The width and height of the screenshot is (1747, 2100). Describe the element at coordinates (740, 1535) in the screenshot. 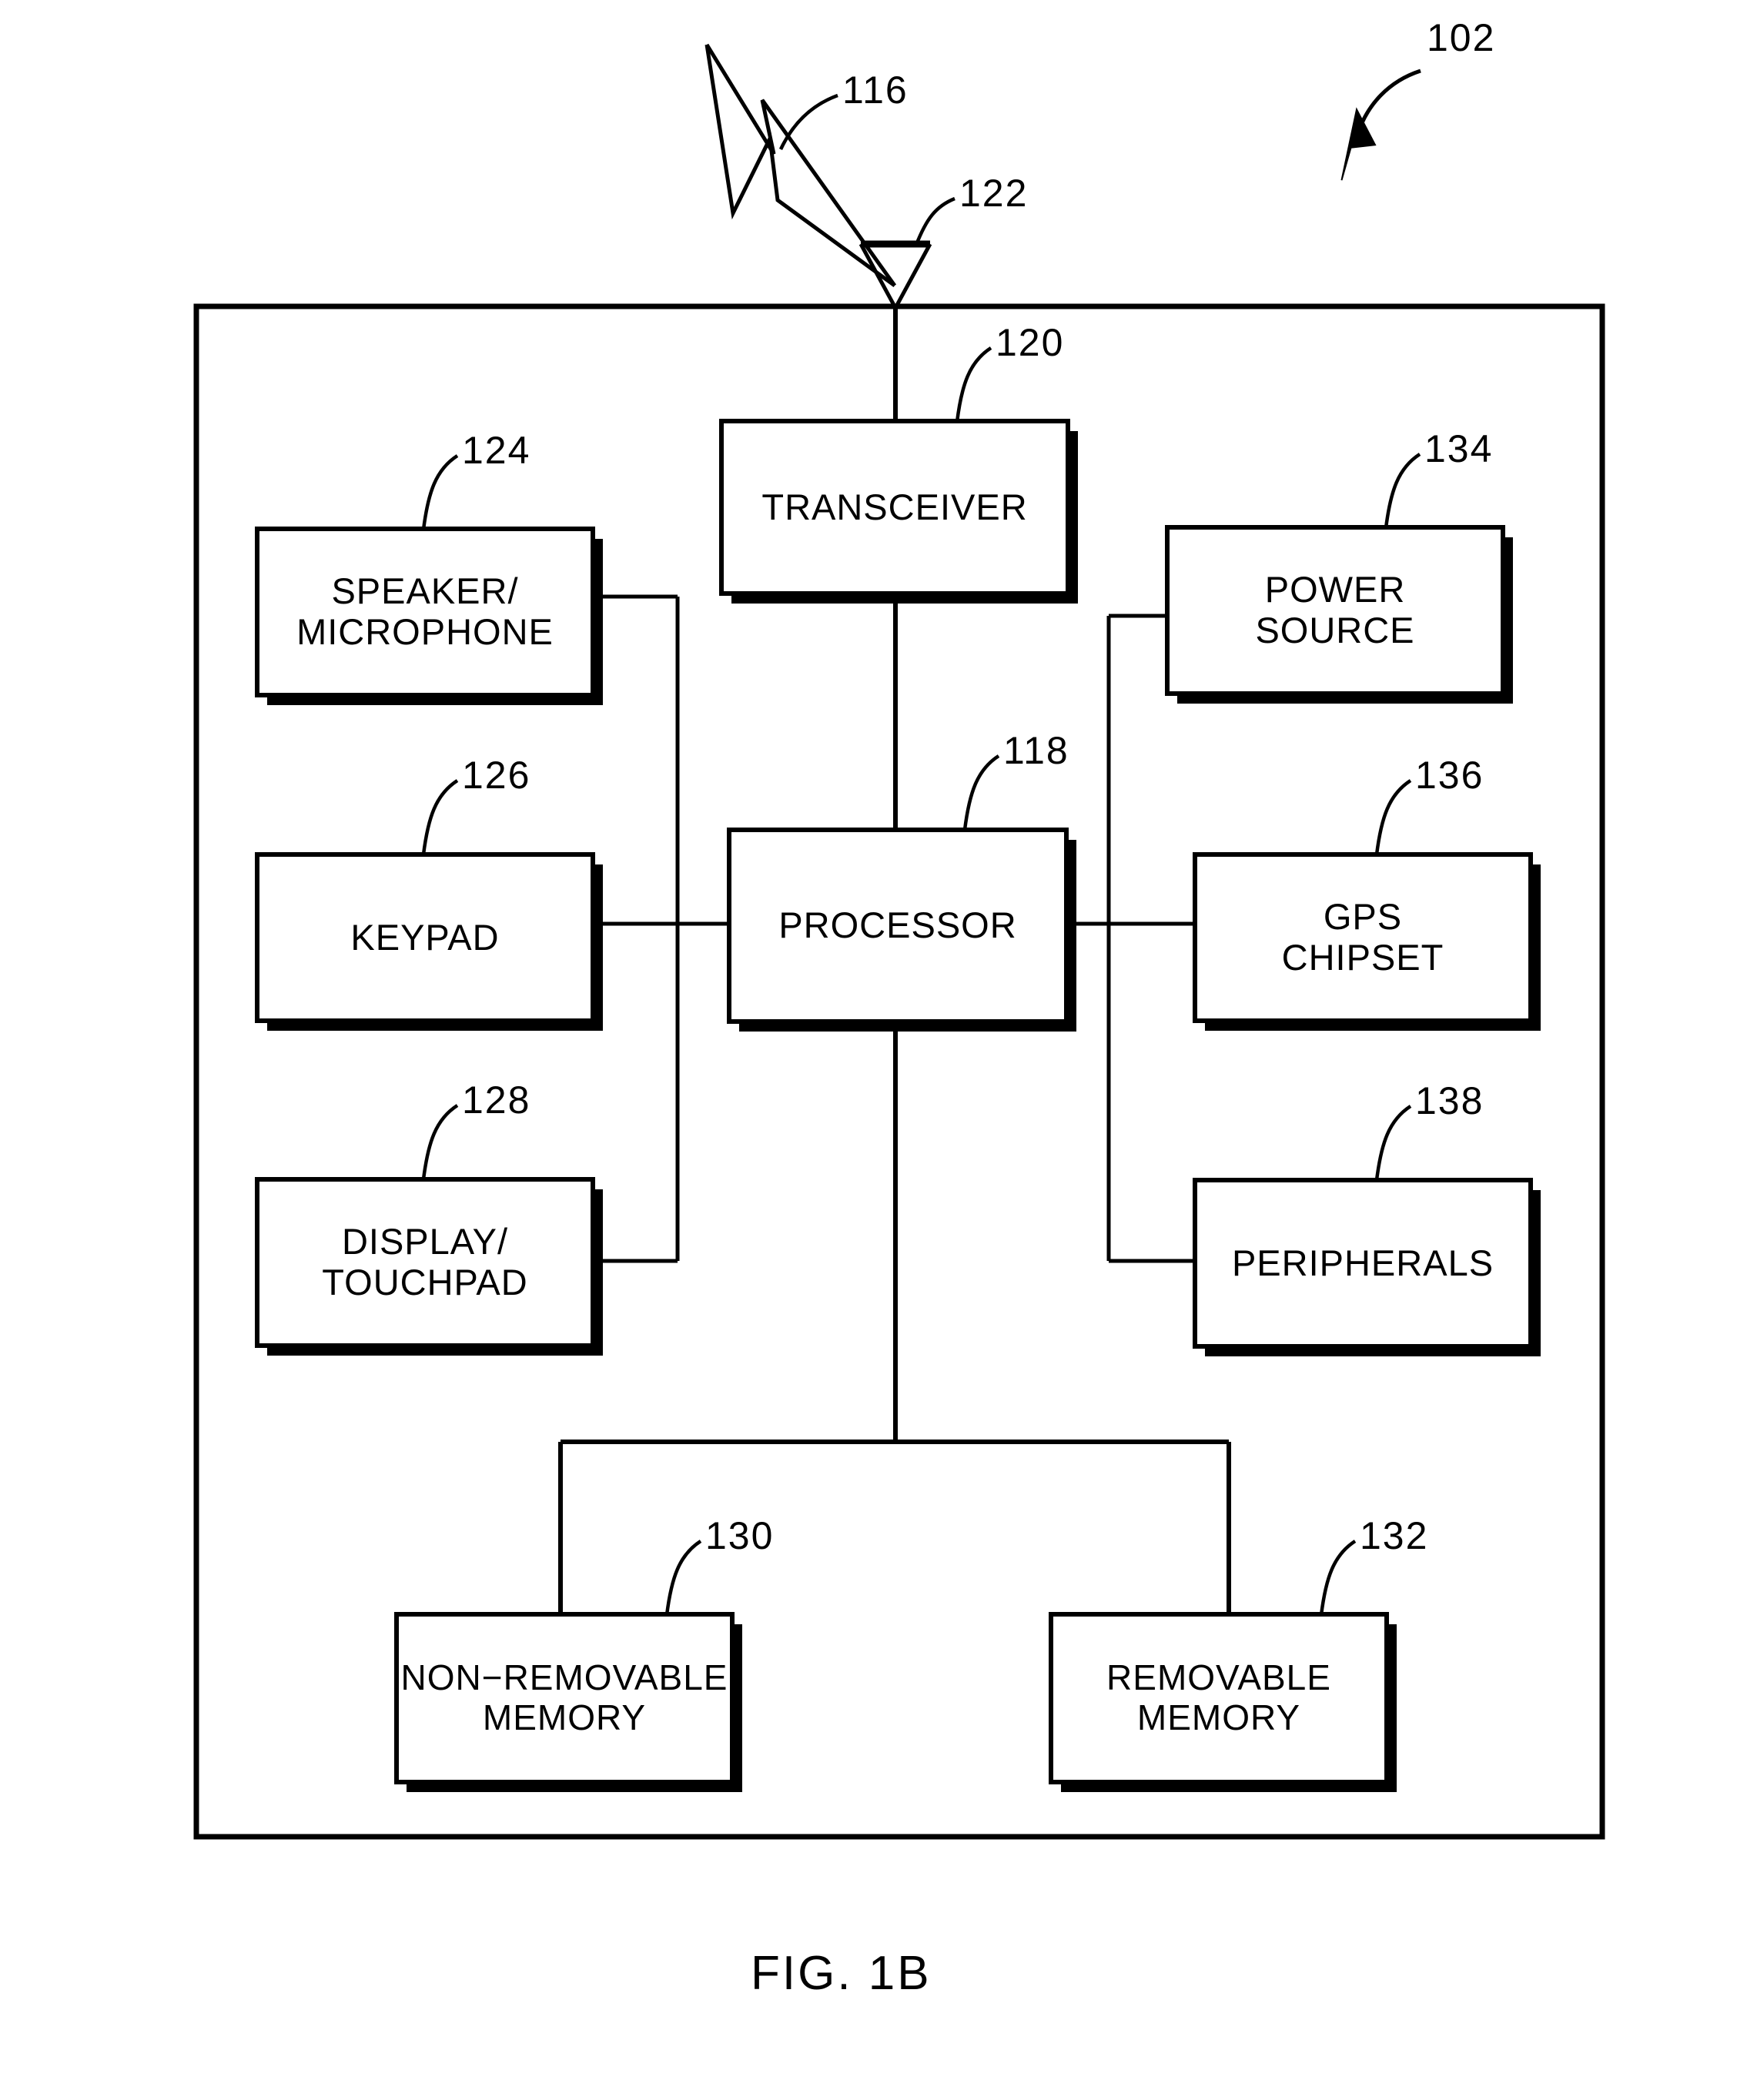

I see `ref-numeral-130: 130` at that location.